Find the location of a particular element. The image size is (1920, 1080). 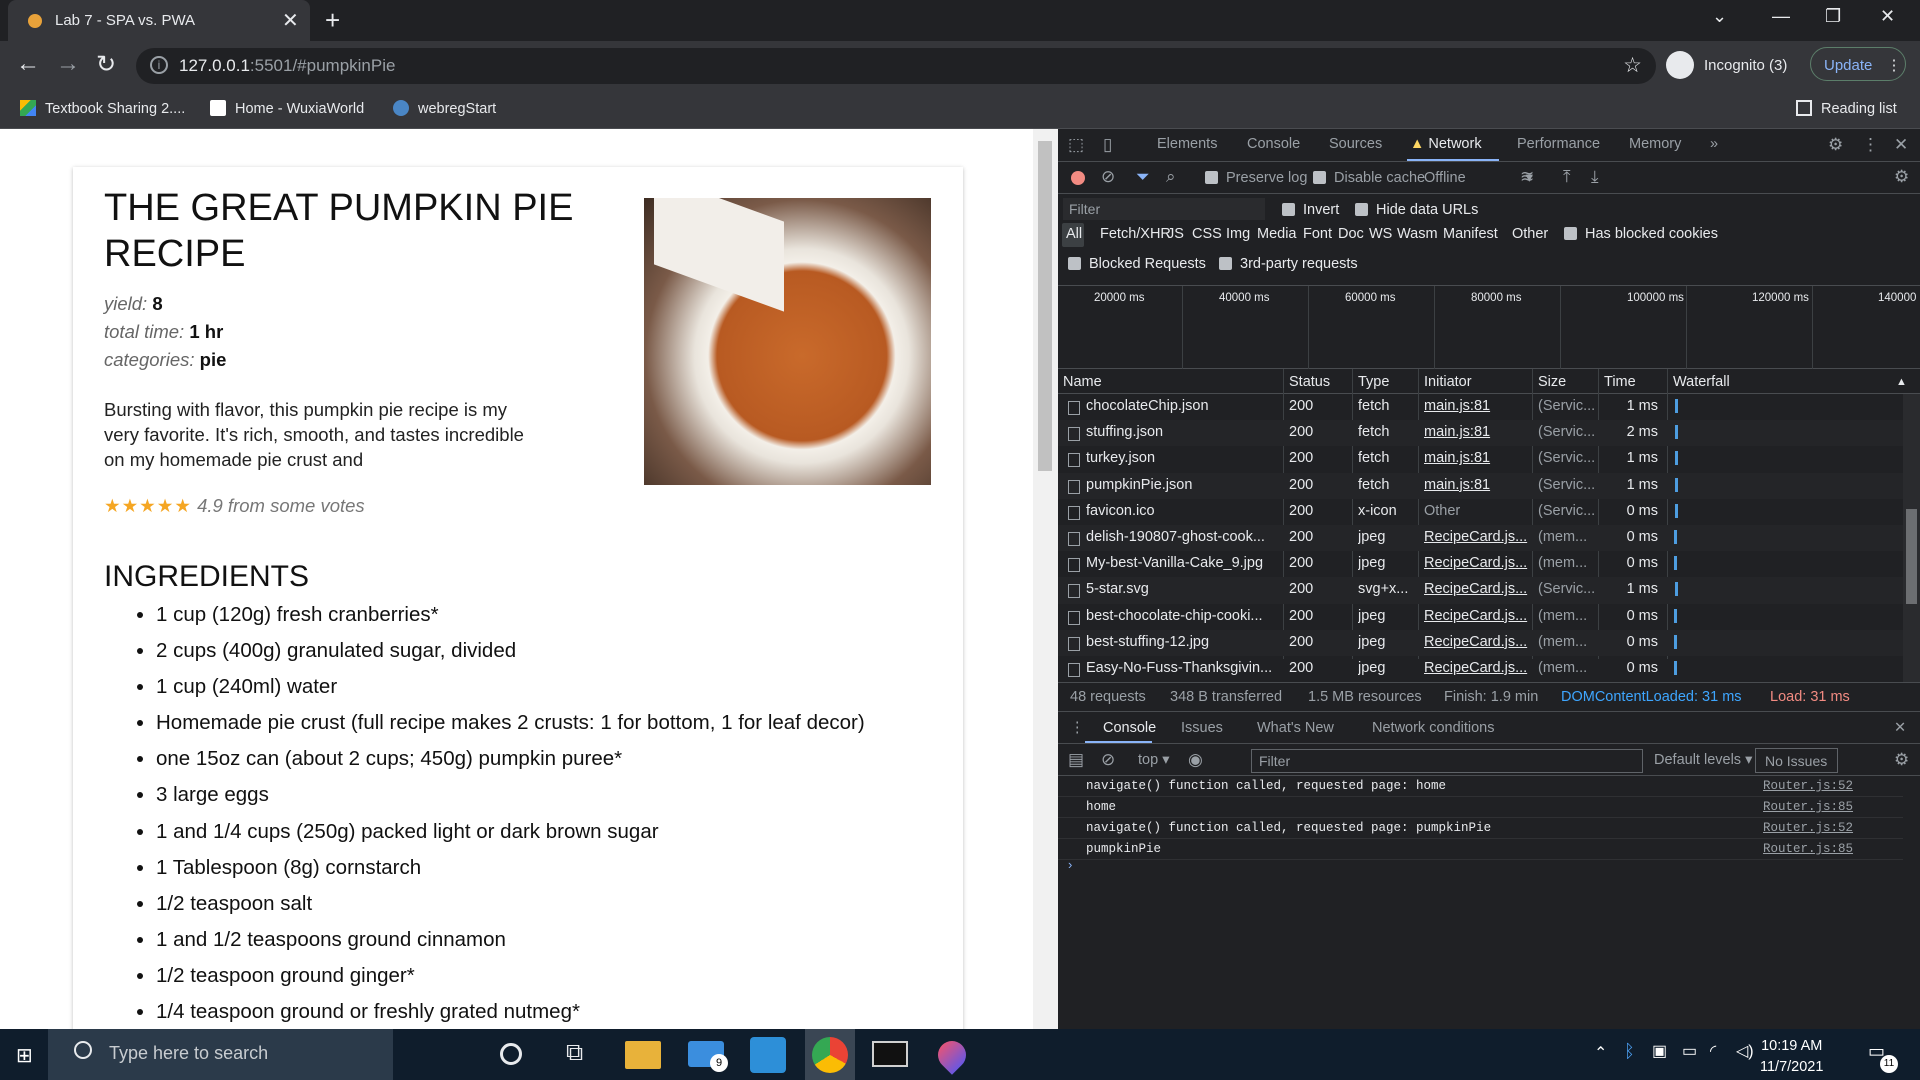

close-tab-icon: ✕ is located at coordinates (290, 20).